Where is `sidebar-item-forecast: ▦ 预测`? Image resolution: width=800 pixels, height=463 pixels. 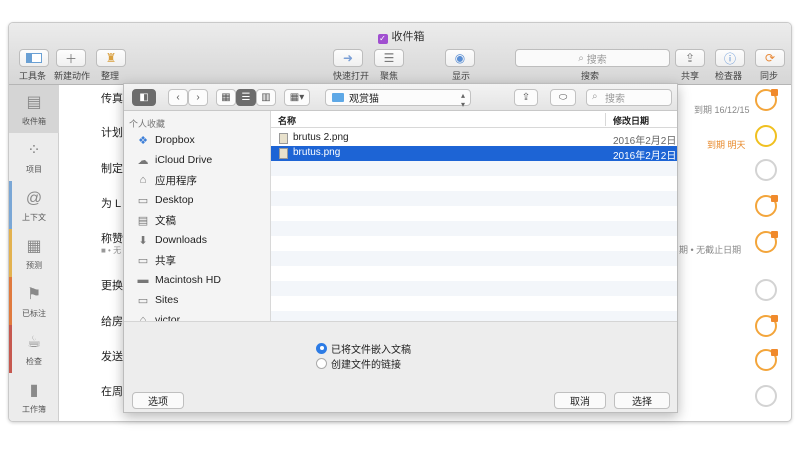
sidebar-item-forecast: ▦ 预测 is located at coordinates (34, 253).